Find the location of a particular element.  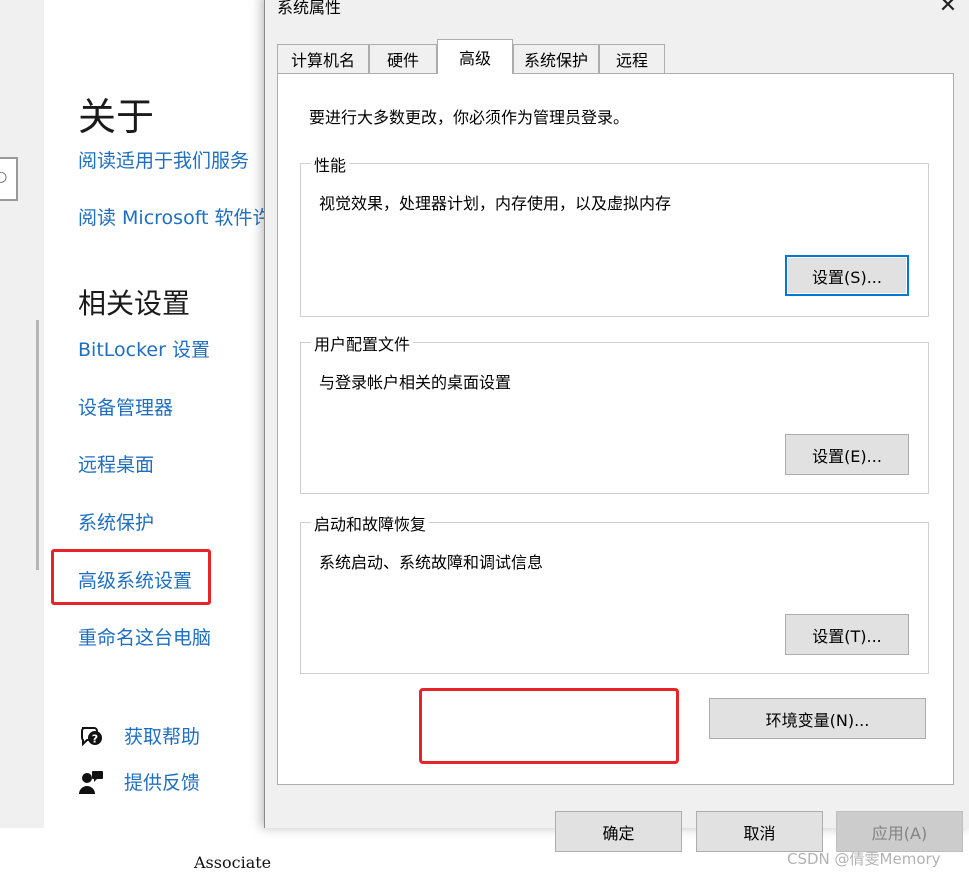

link-rename-pc: 重命名这台电脑 is located at coordinates (144, 636).